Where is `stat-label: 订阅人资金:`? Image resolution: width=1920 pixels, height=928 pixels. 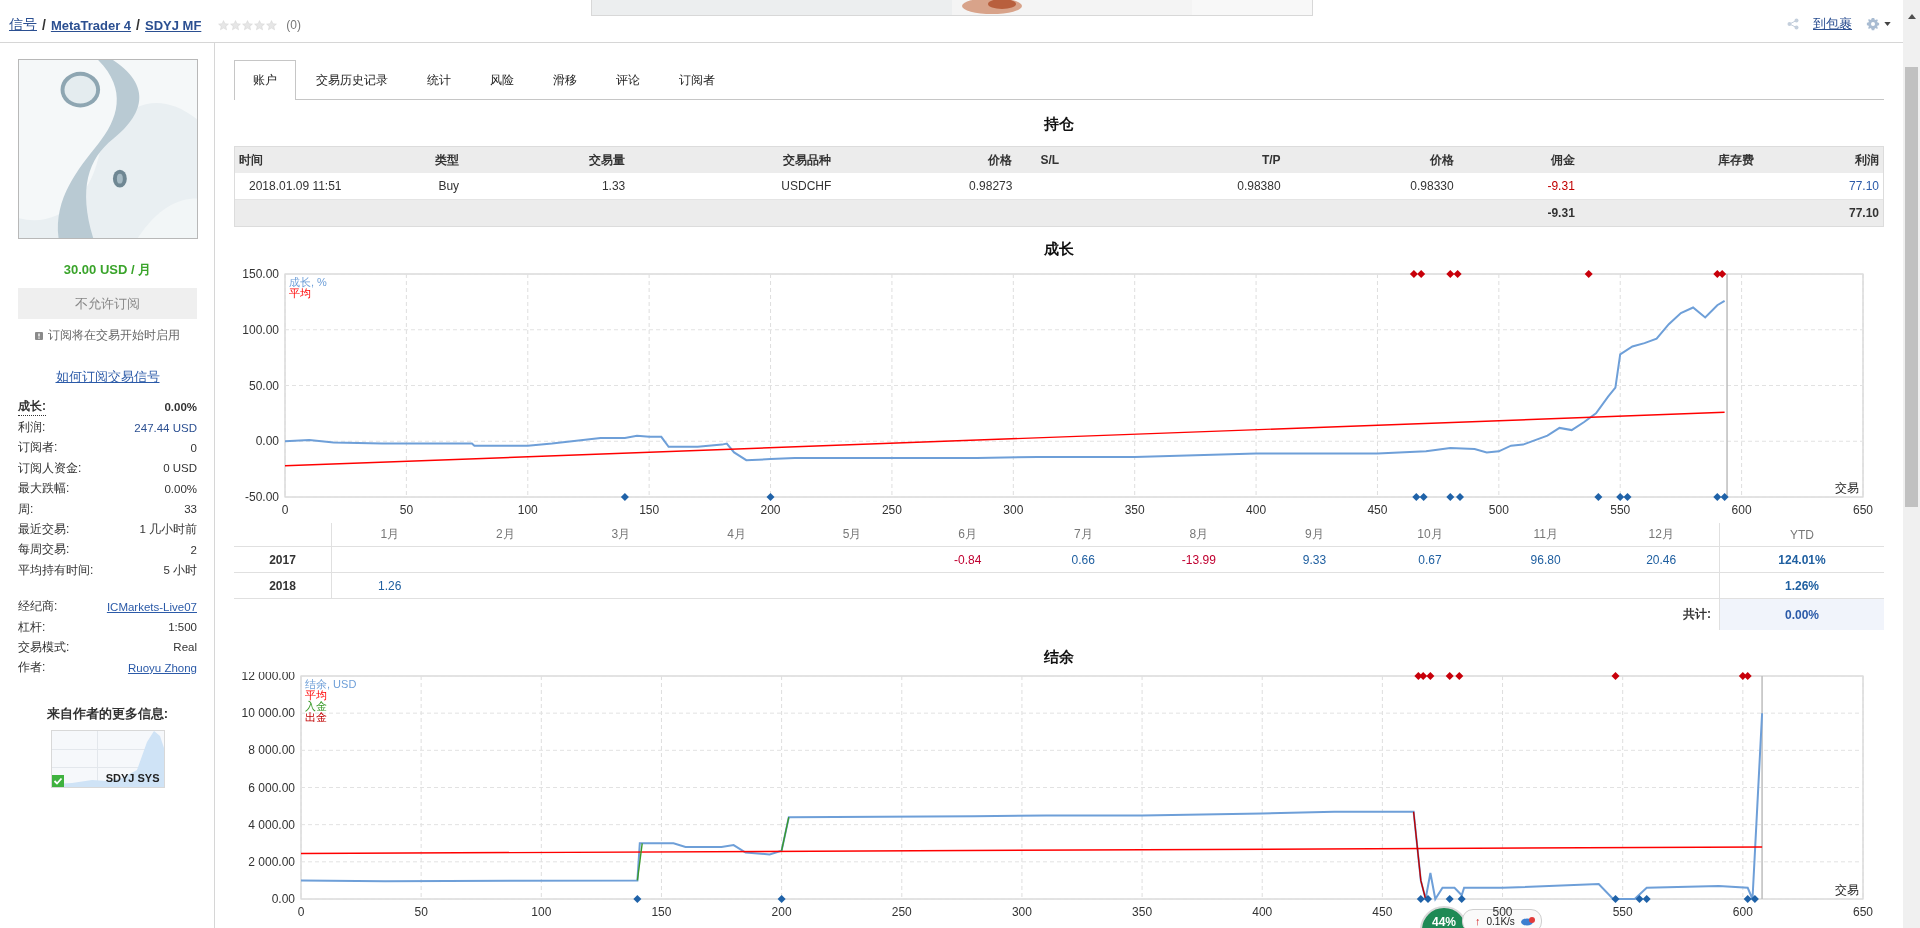
stat-label: 订阅人资金: is located at coordinates (50, 468).